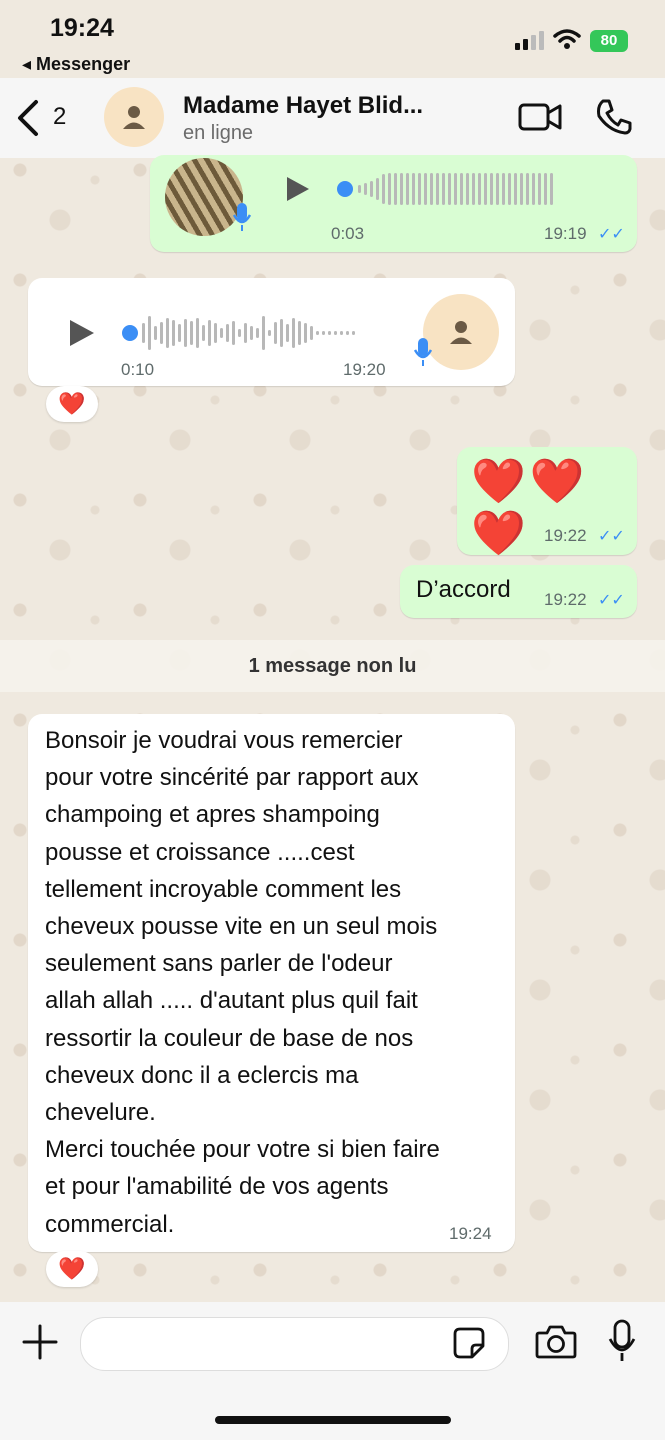 This screenshot has width=665, height=1440. Describe the element at coordinates (567, 39) in the screenshot. I see `wifi-icon` at that location.